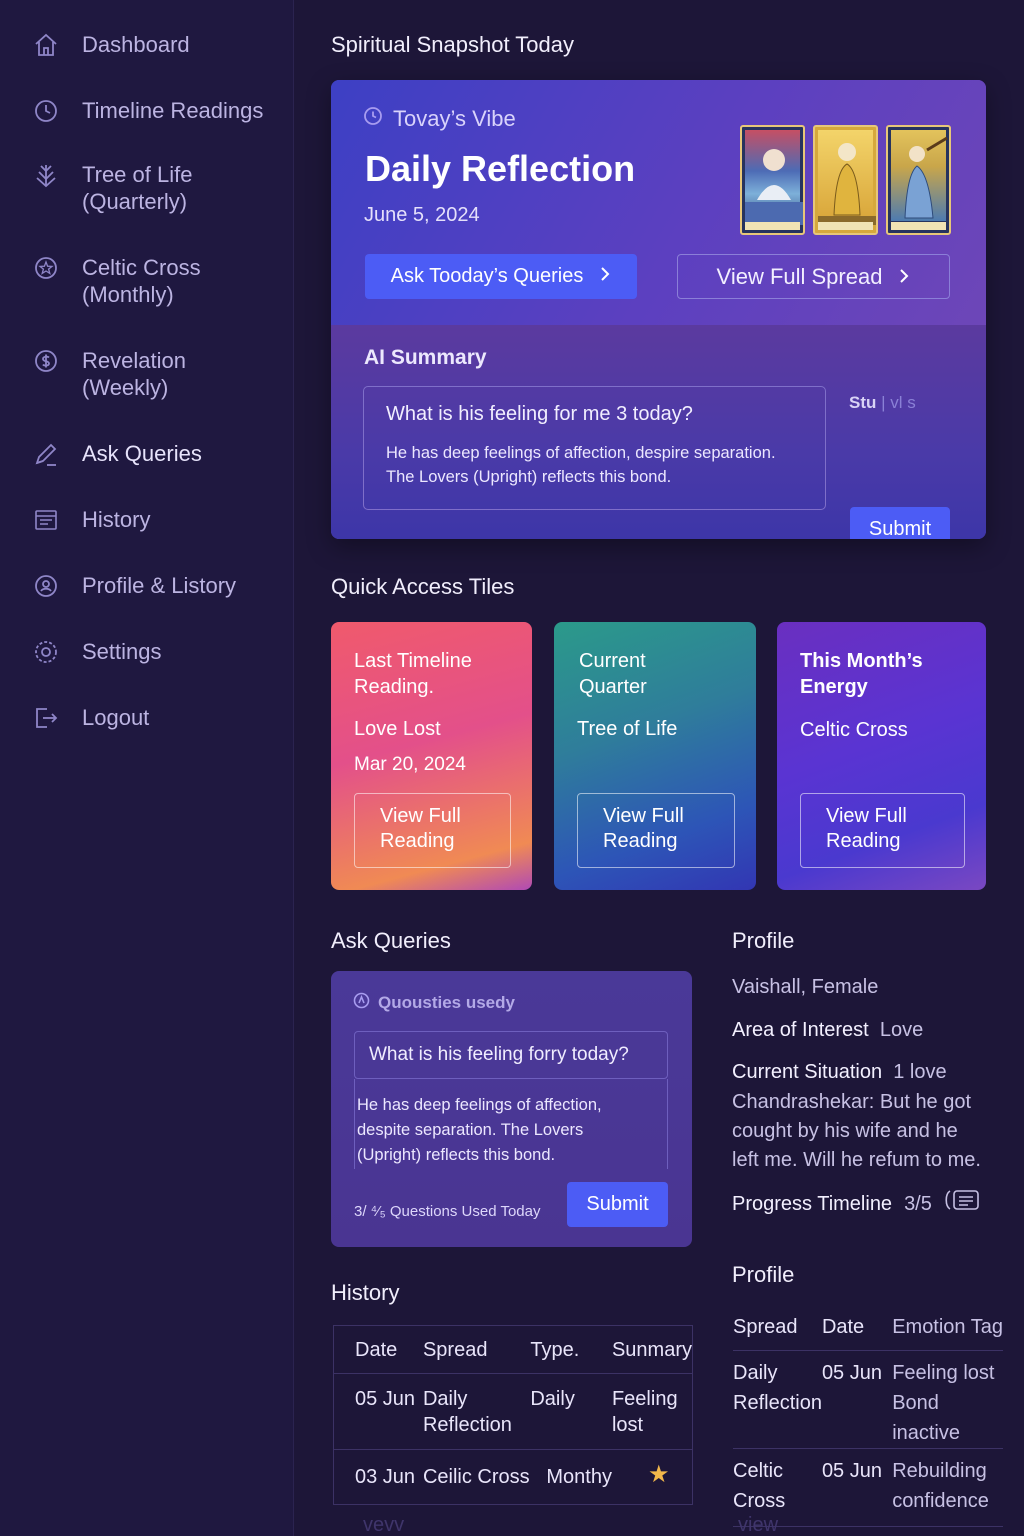 The width and height of the screenshot is (1024, 1536). Describe the element at coordinates (758, 1525) in the screenshot. I see `profile-view-link: view` at that location.